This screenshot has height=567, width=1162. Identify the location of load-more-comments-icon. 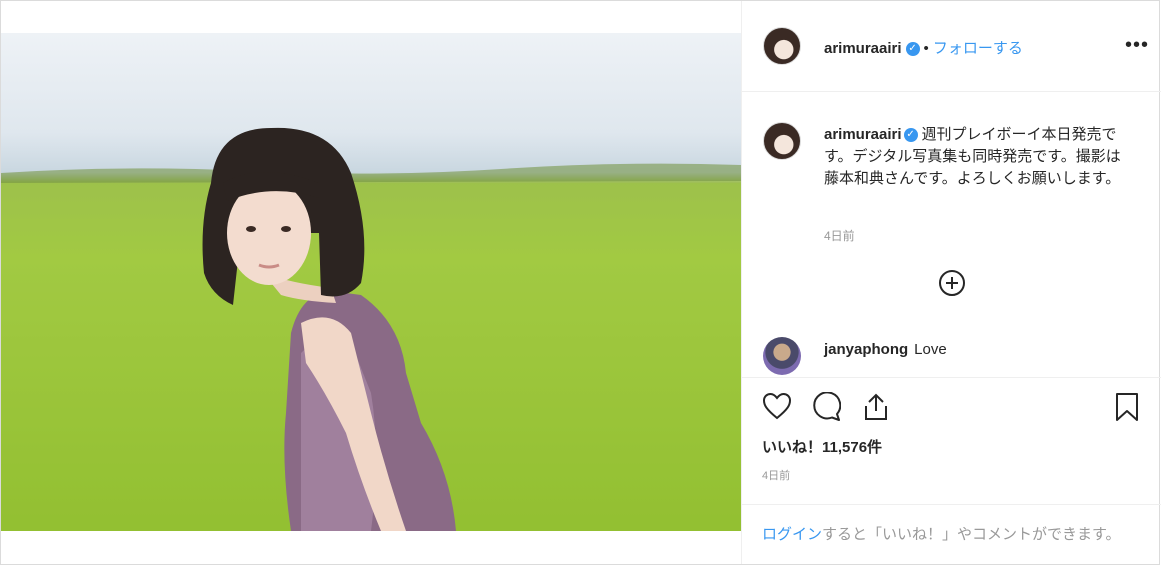
(952, 283).